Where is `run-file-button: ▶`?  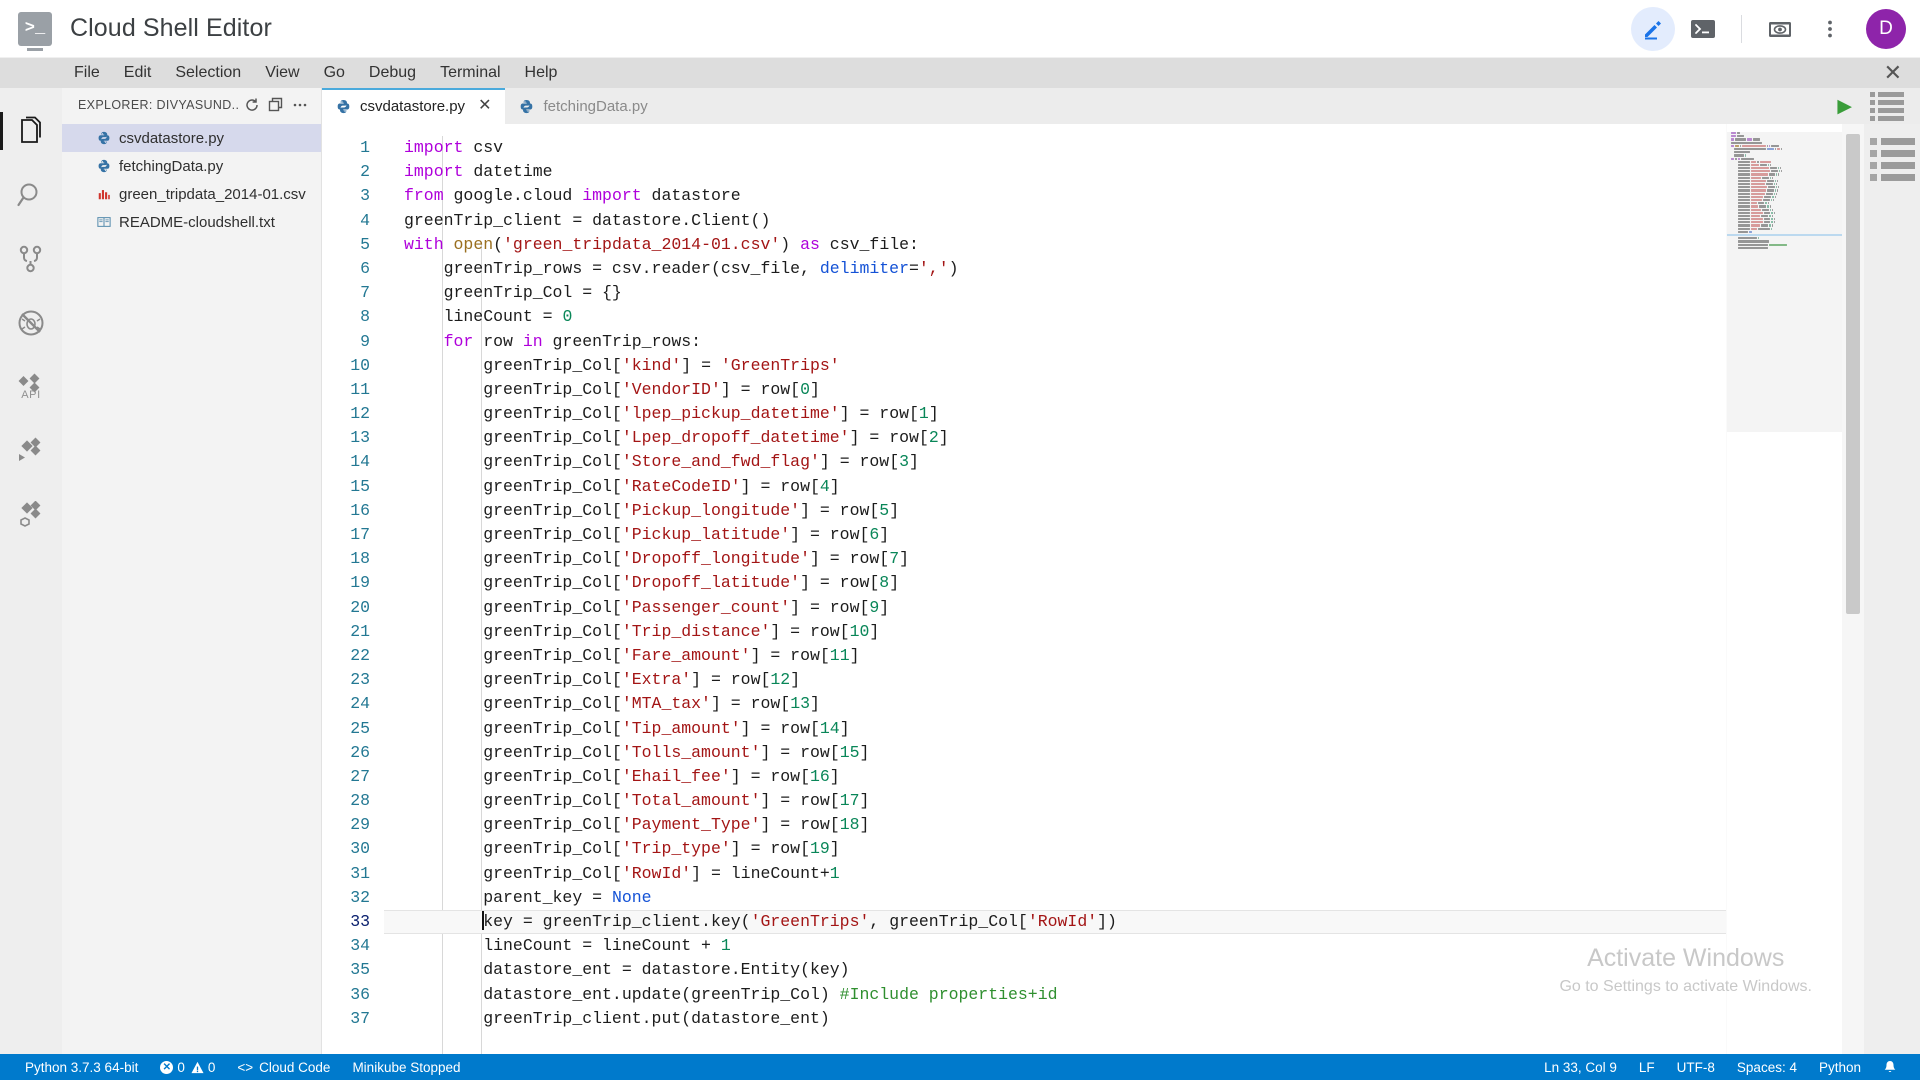
run-file-button: ▶ is located at coordinates (1844, 106).